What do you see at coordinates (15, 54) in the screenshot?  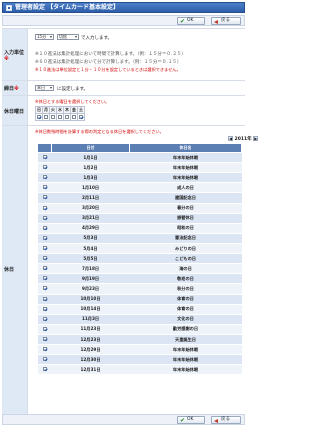 I see `input-unit-label: 入力単位※` at bounding box center [15, 54].